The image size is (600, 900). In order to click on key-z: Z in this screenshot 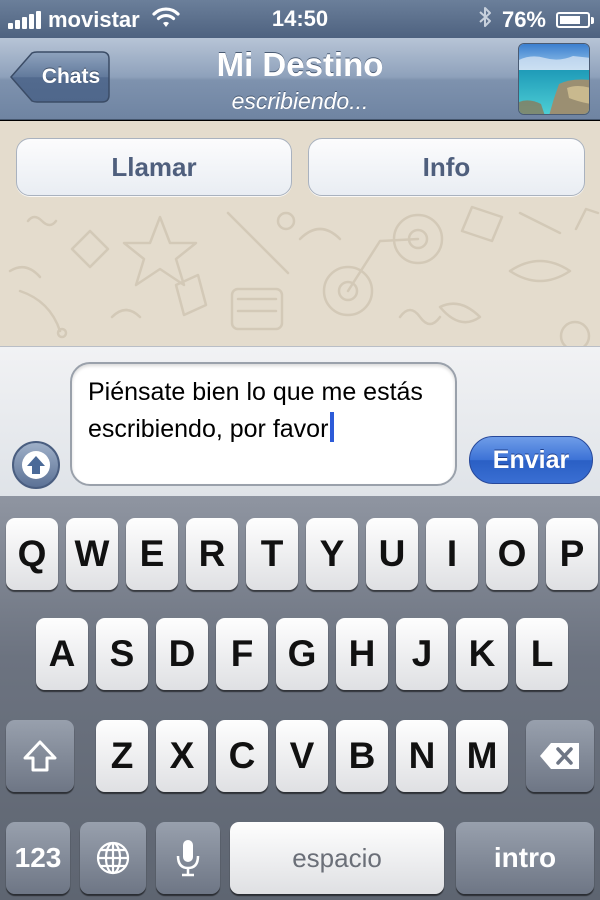, I will do `click(122, 756)`.